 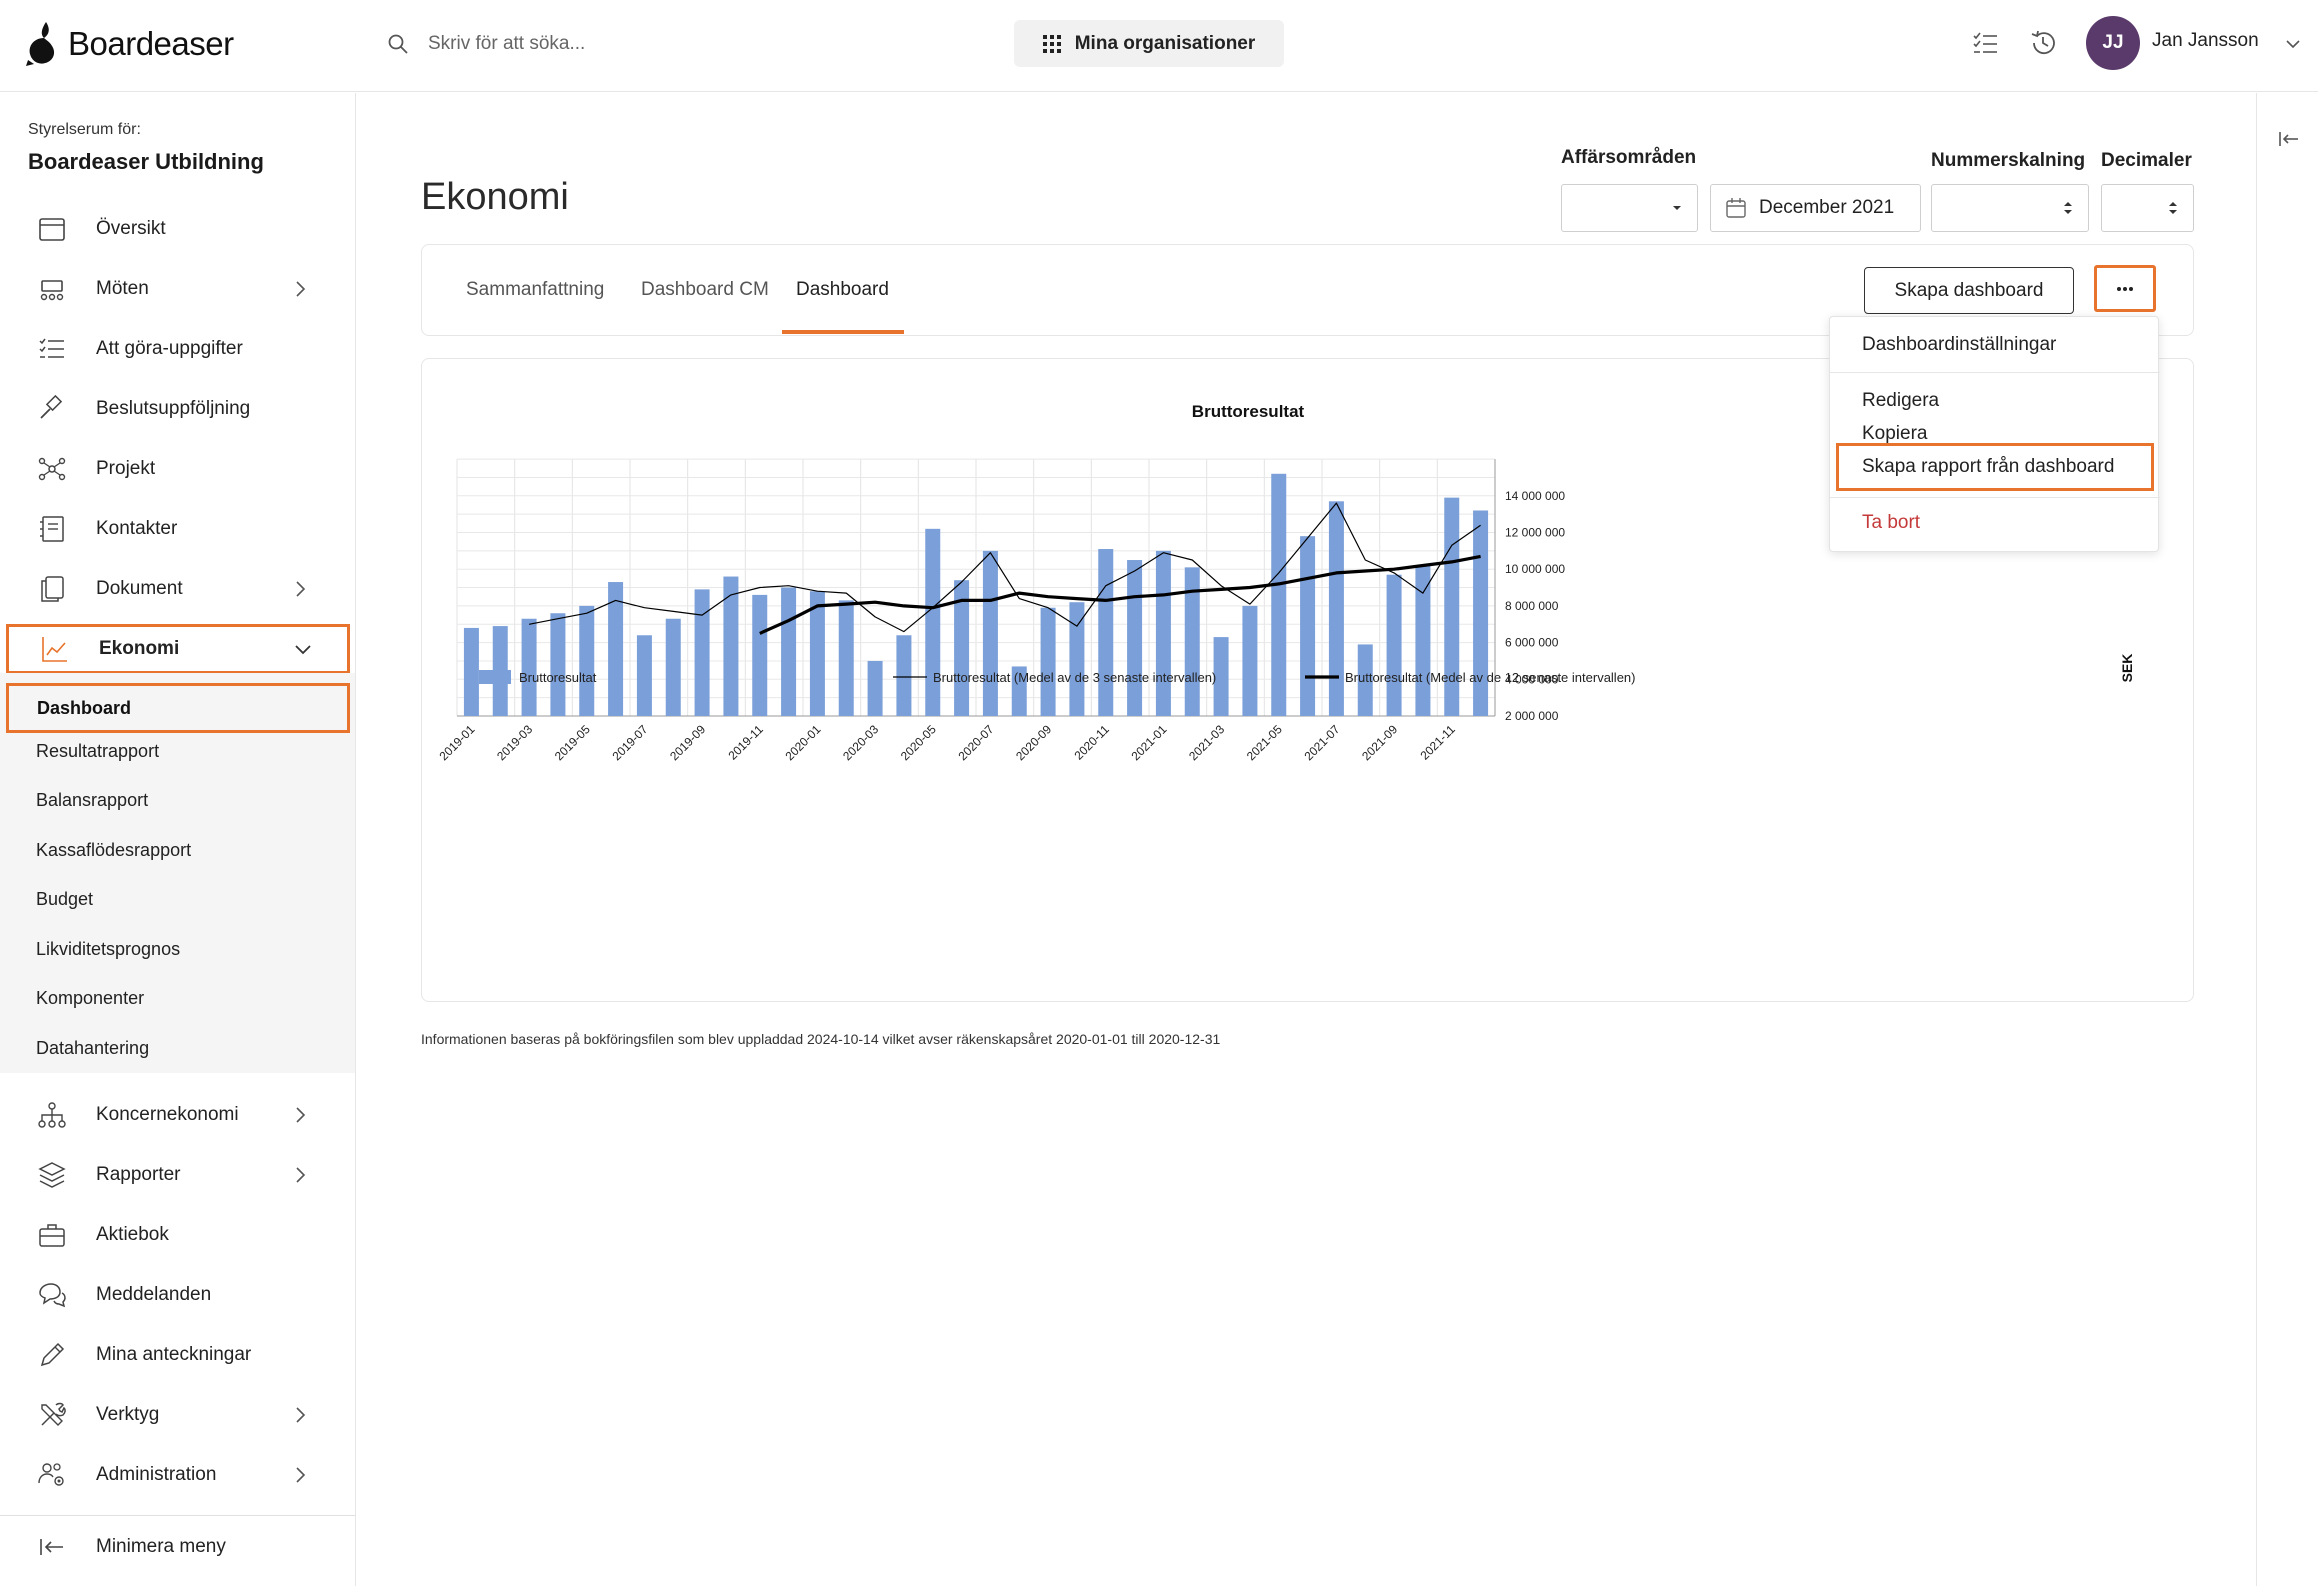 What do you see at coordinates (173, 408) in the screenshot?
I see `sidebar-item-label: Beslutsuppföljning` at bounding box center [173, 408].